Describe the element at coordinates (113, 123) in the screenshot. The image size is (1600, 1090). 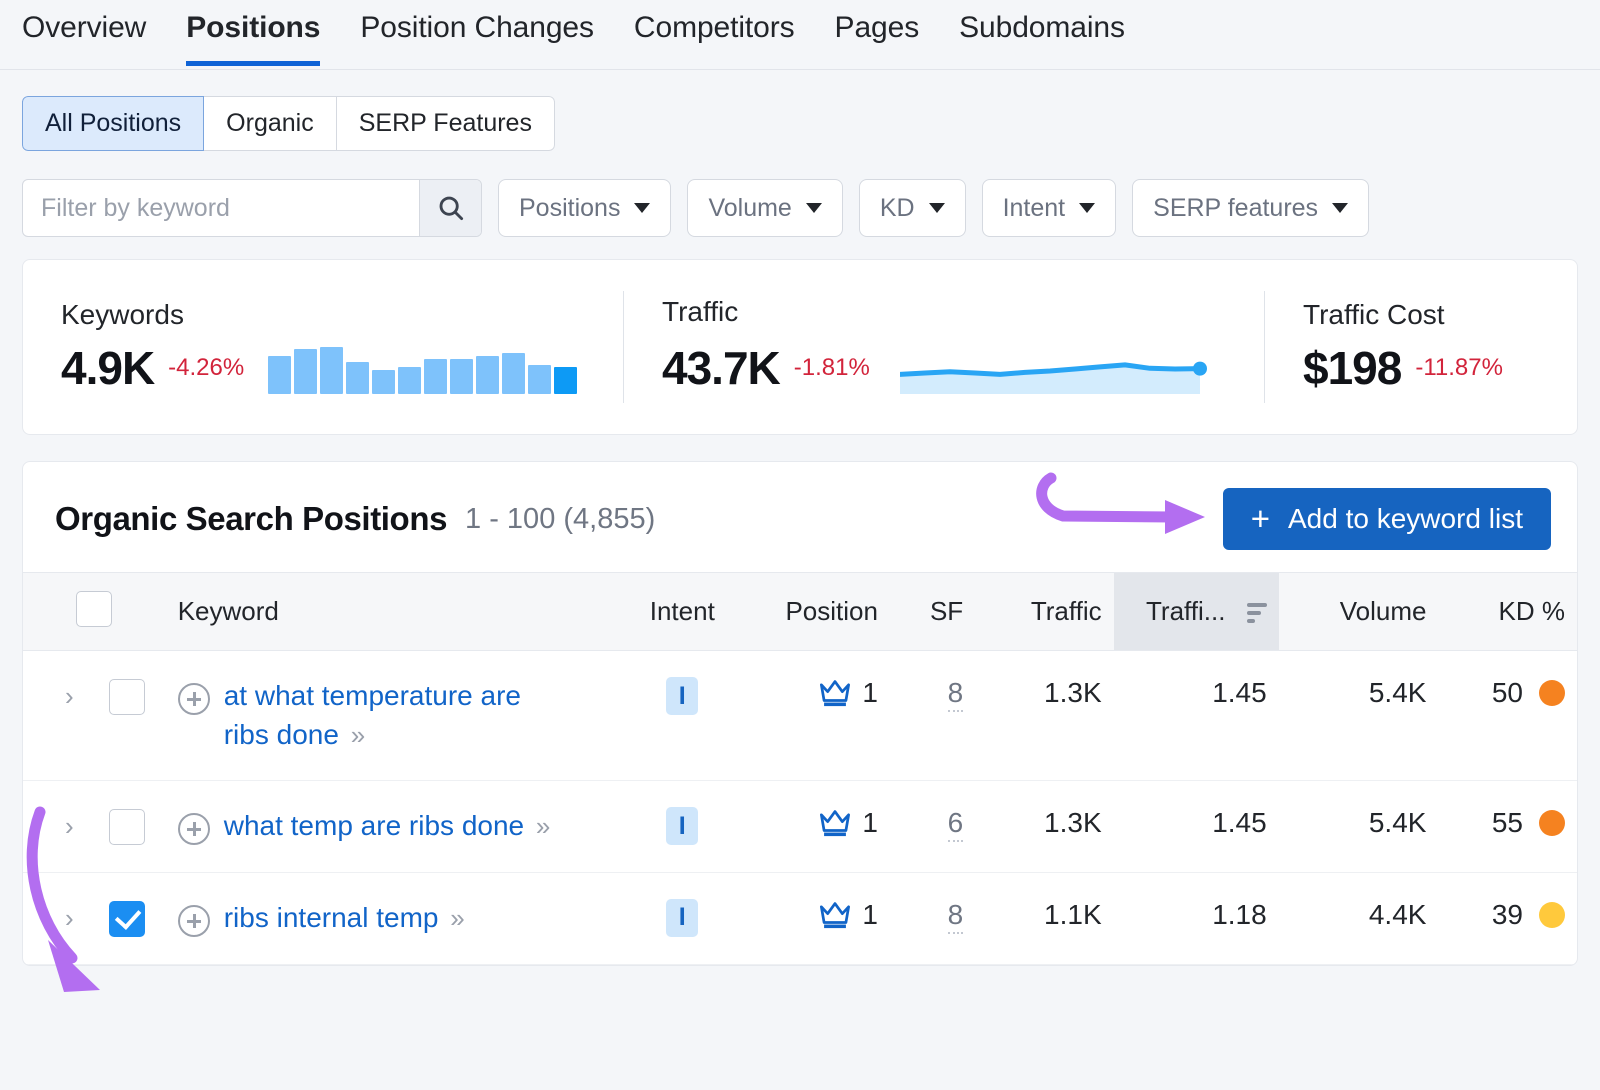
I see `segment-all-positions: All Positions` at that location.